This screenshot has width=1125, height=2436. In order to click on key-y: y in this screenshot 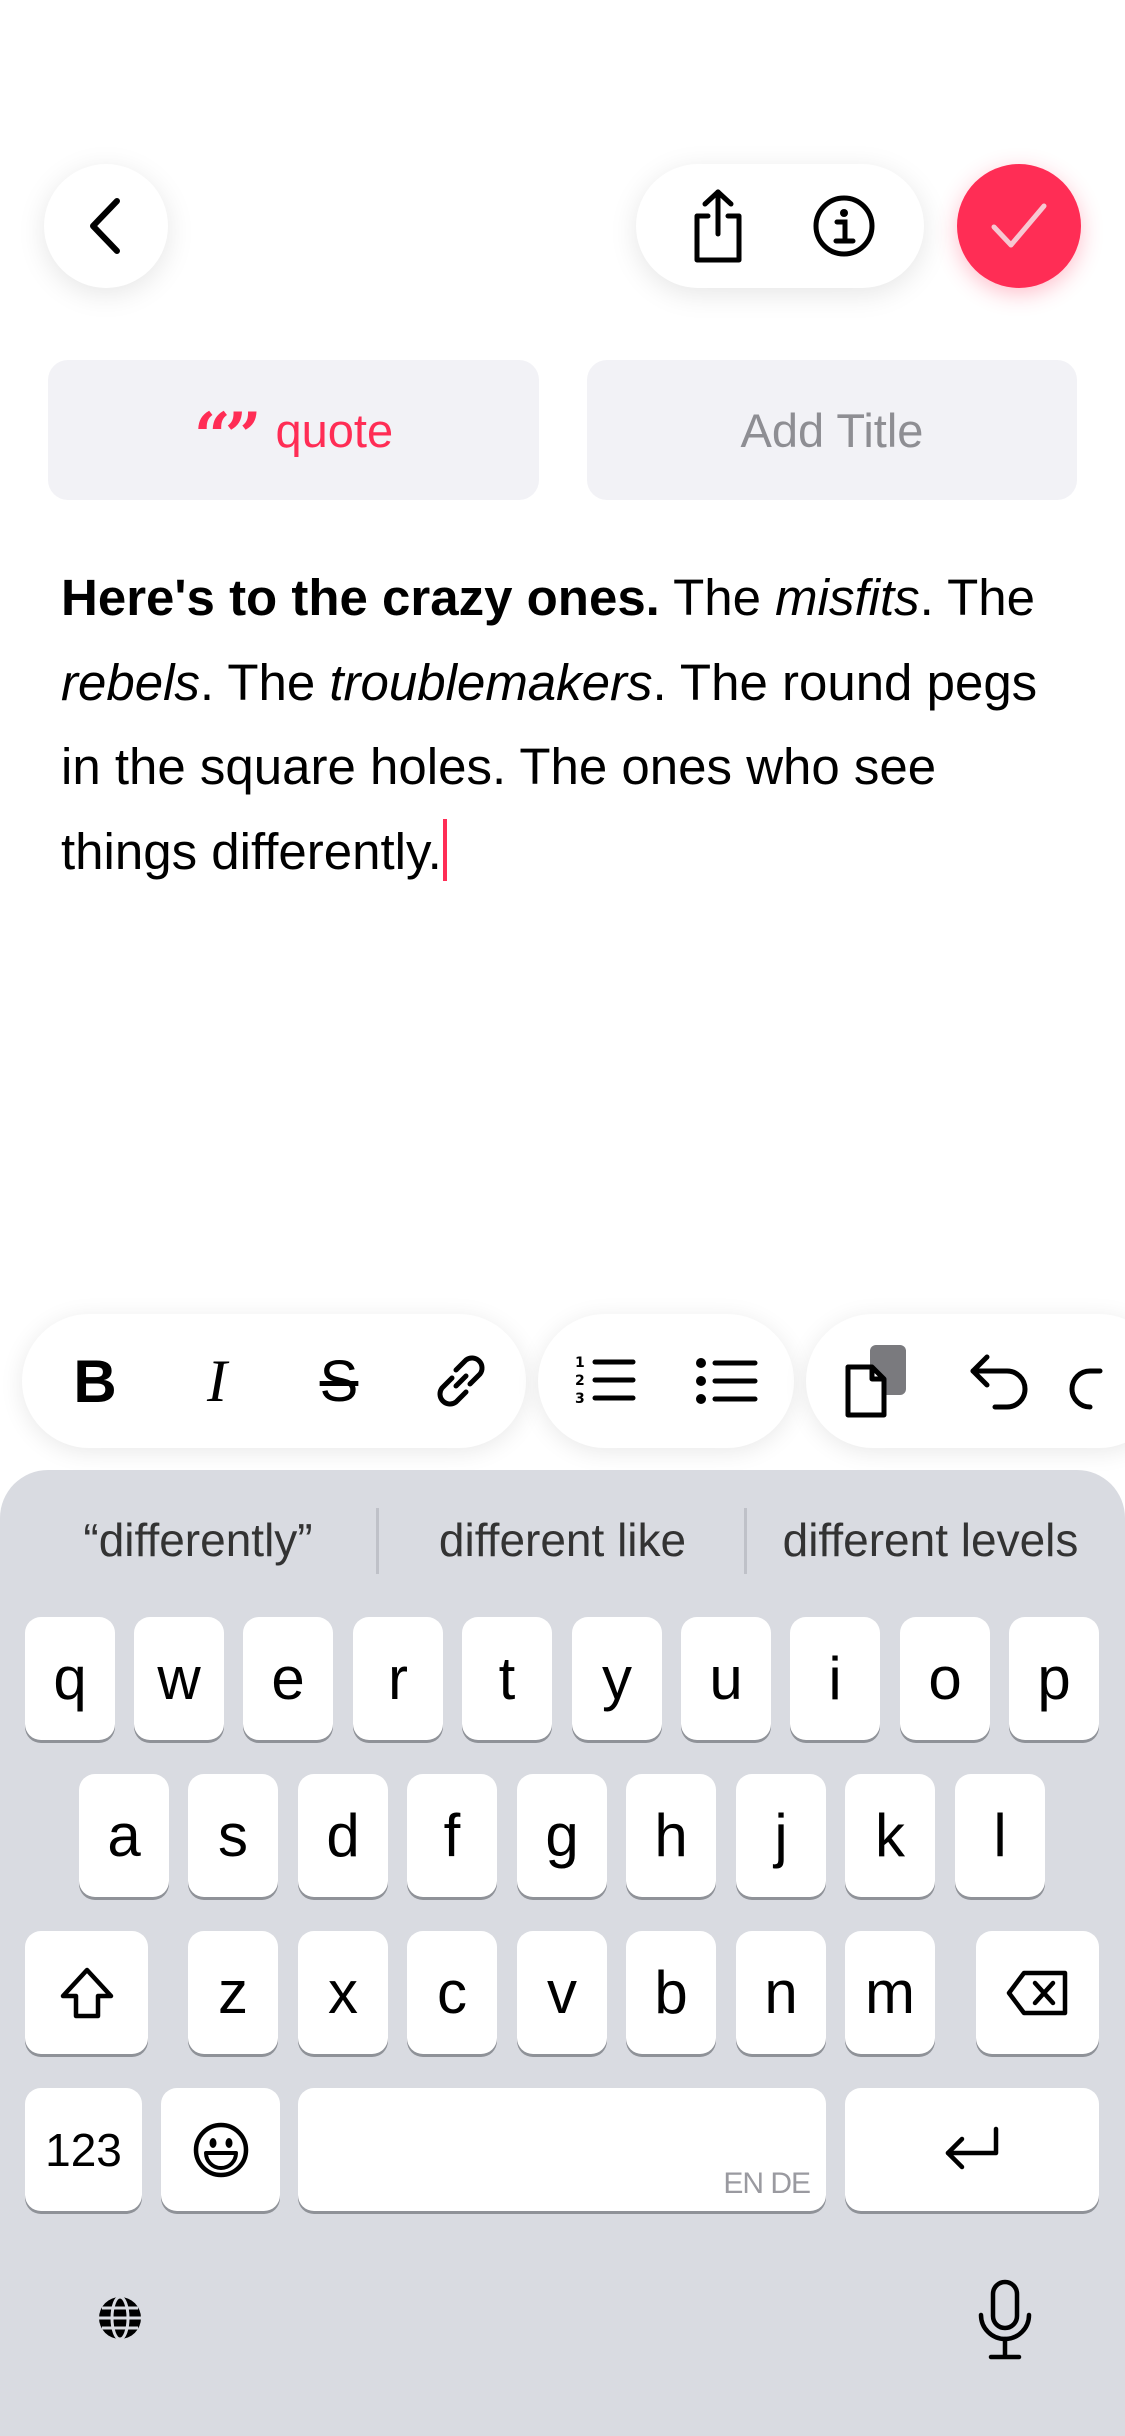, I will do `click(617, 1678)`.